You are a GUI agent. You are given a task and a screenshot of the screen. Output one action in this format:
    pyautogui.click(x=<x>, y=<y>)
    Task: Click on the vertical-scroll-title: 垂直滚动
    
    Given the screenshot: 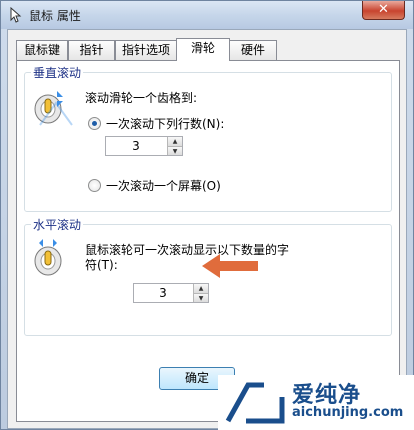 What is the action you would take?
    pyautogui.click(x=57, y=72)
    